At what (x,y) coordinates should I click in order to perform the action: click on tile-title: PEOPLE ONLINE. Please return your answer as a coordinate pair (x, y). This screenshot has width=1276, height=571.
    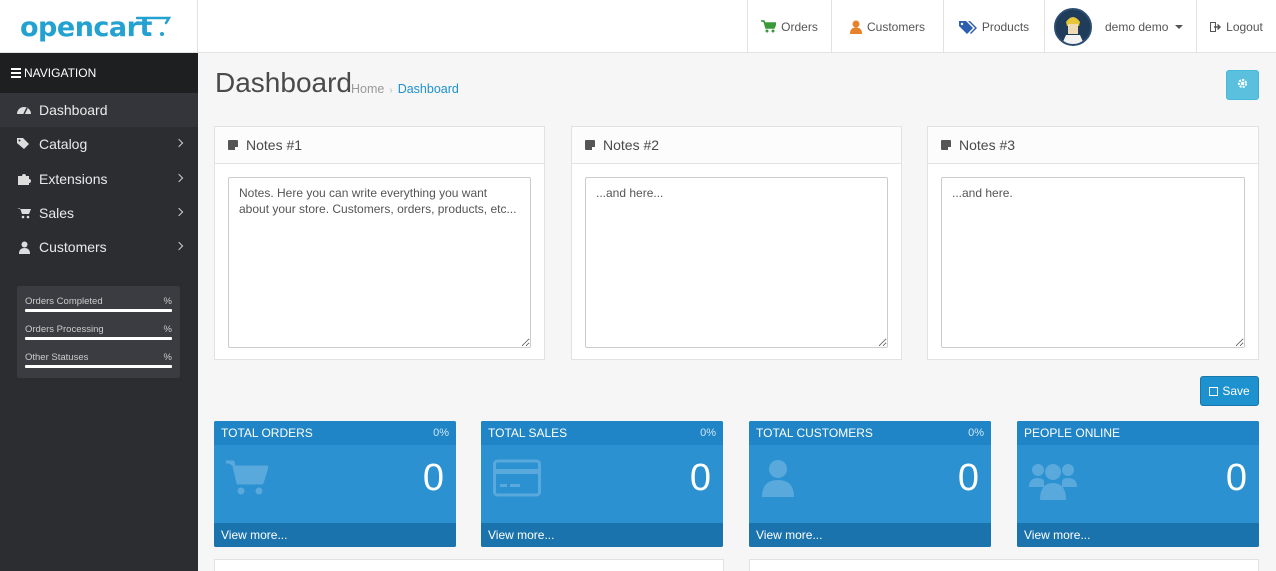
    Looking at the image, I should click on (1072, 433).